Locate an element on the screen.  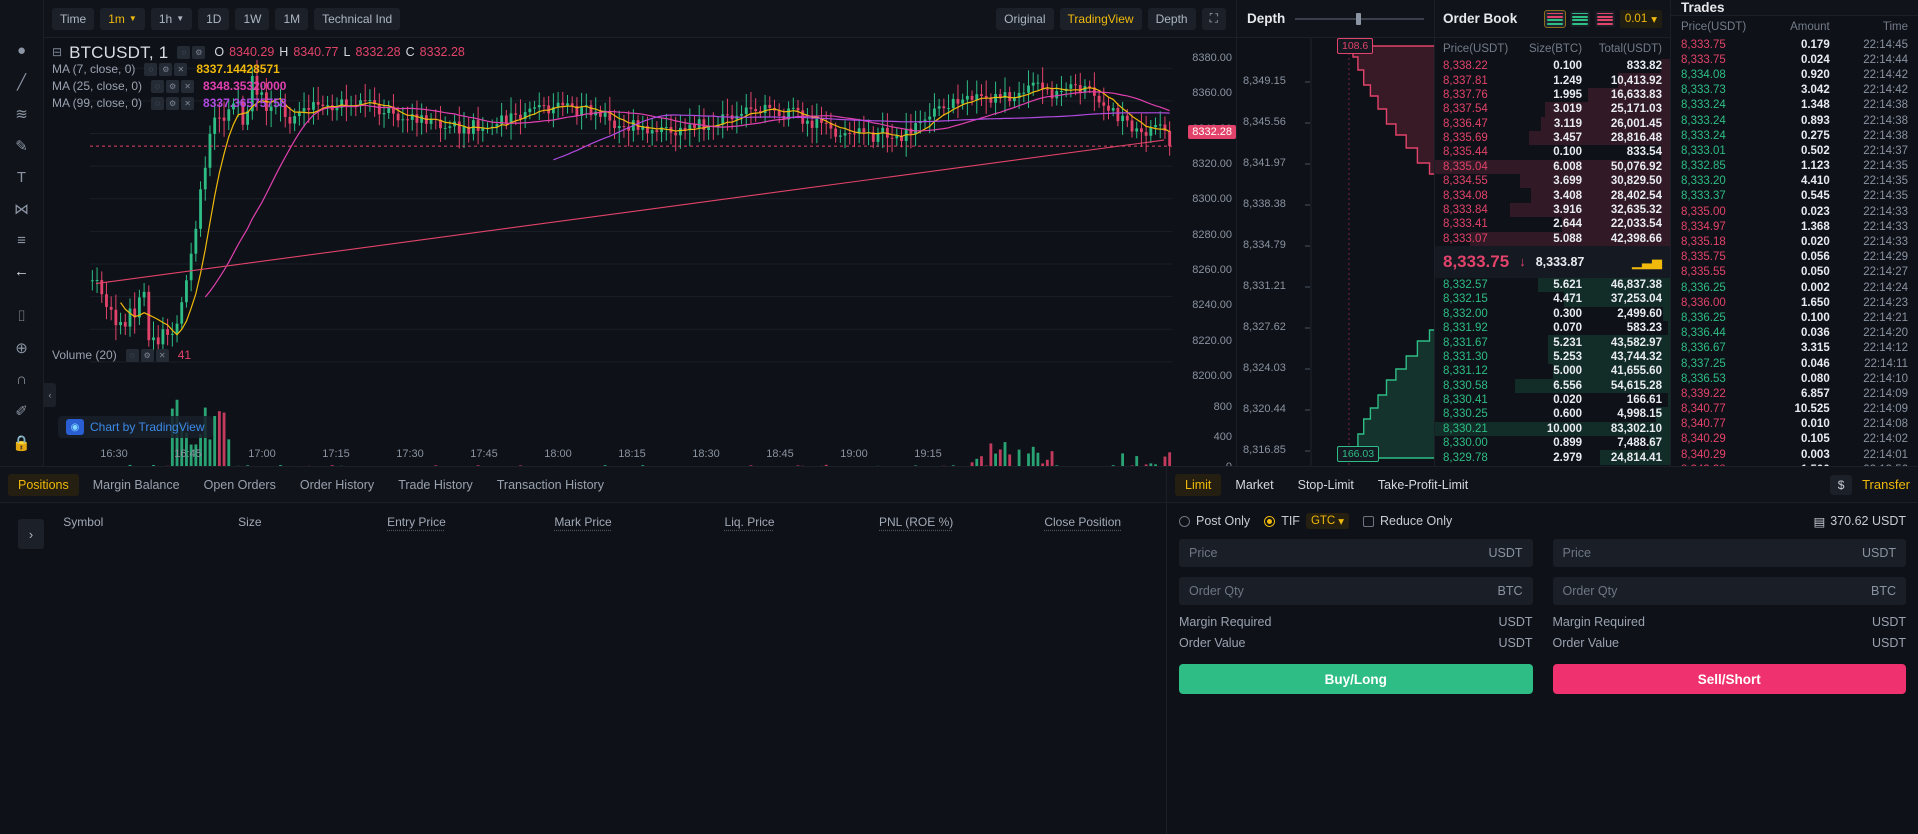
order-book-row: 8,333.41 2.644 22,033.54 is located at coordinates (1552, 224).